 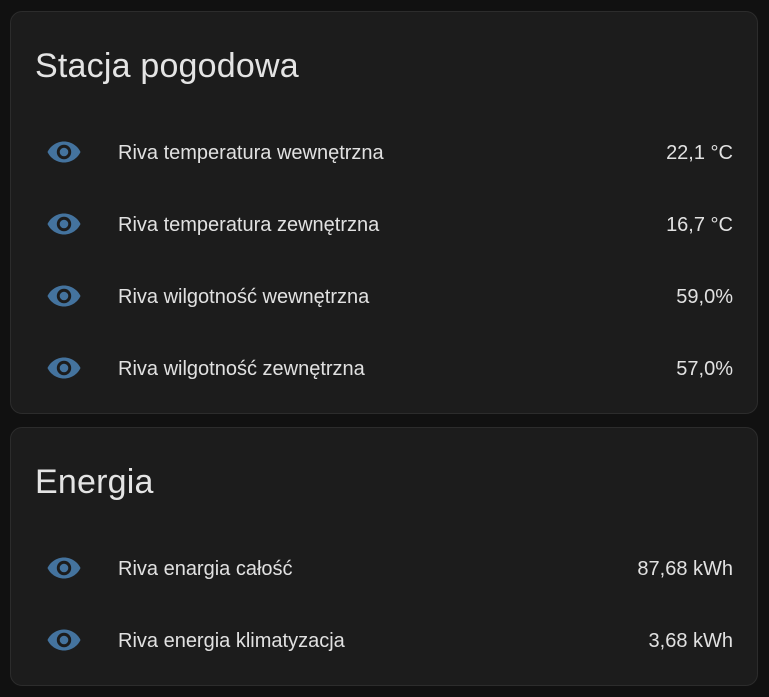 I want to click on entity-value: 87,68 kWh, so click(x=685, y=569).